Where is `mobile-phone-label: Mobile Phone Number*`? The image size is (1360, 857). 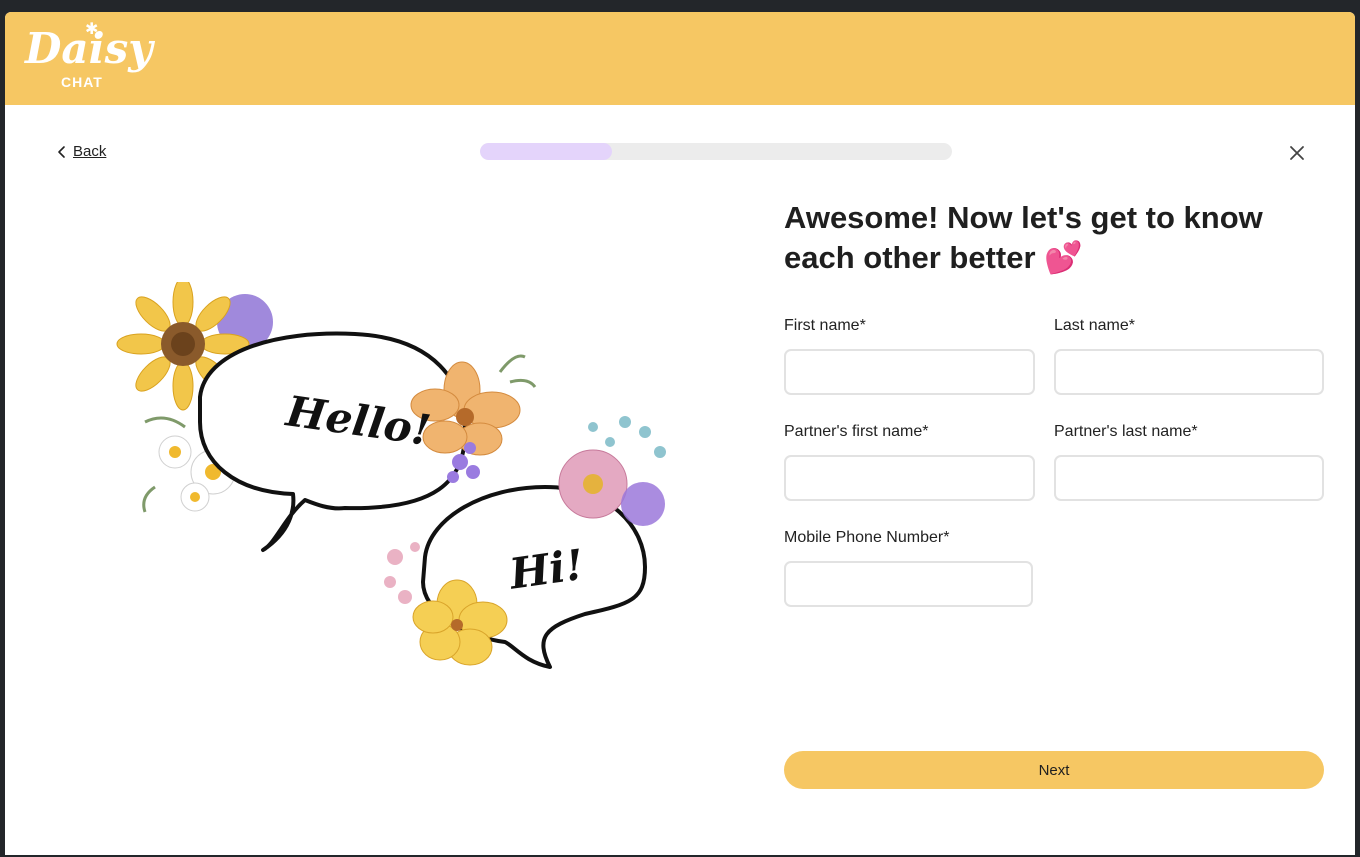
mobile-phone-label: Mobile Phone Number* is located at coordinates (867, 537).